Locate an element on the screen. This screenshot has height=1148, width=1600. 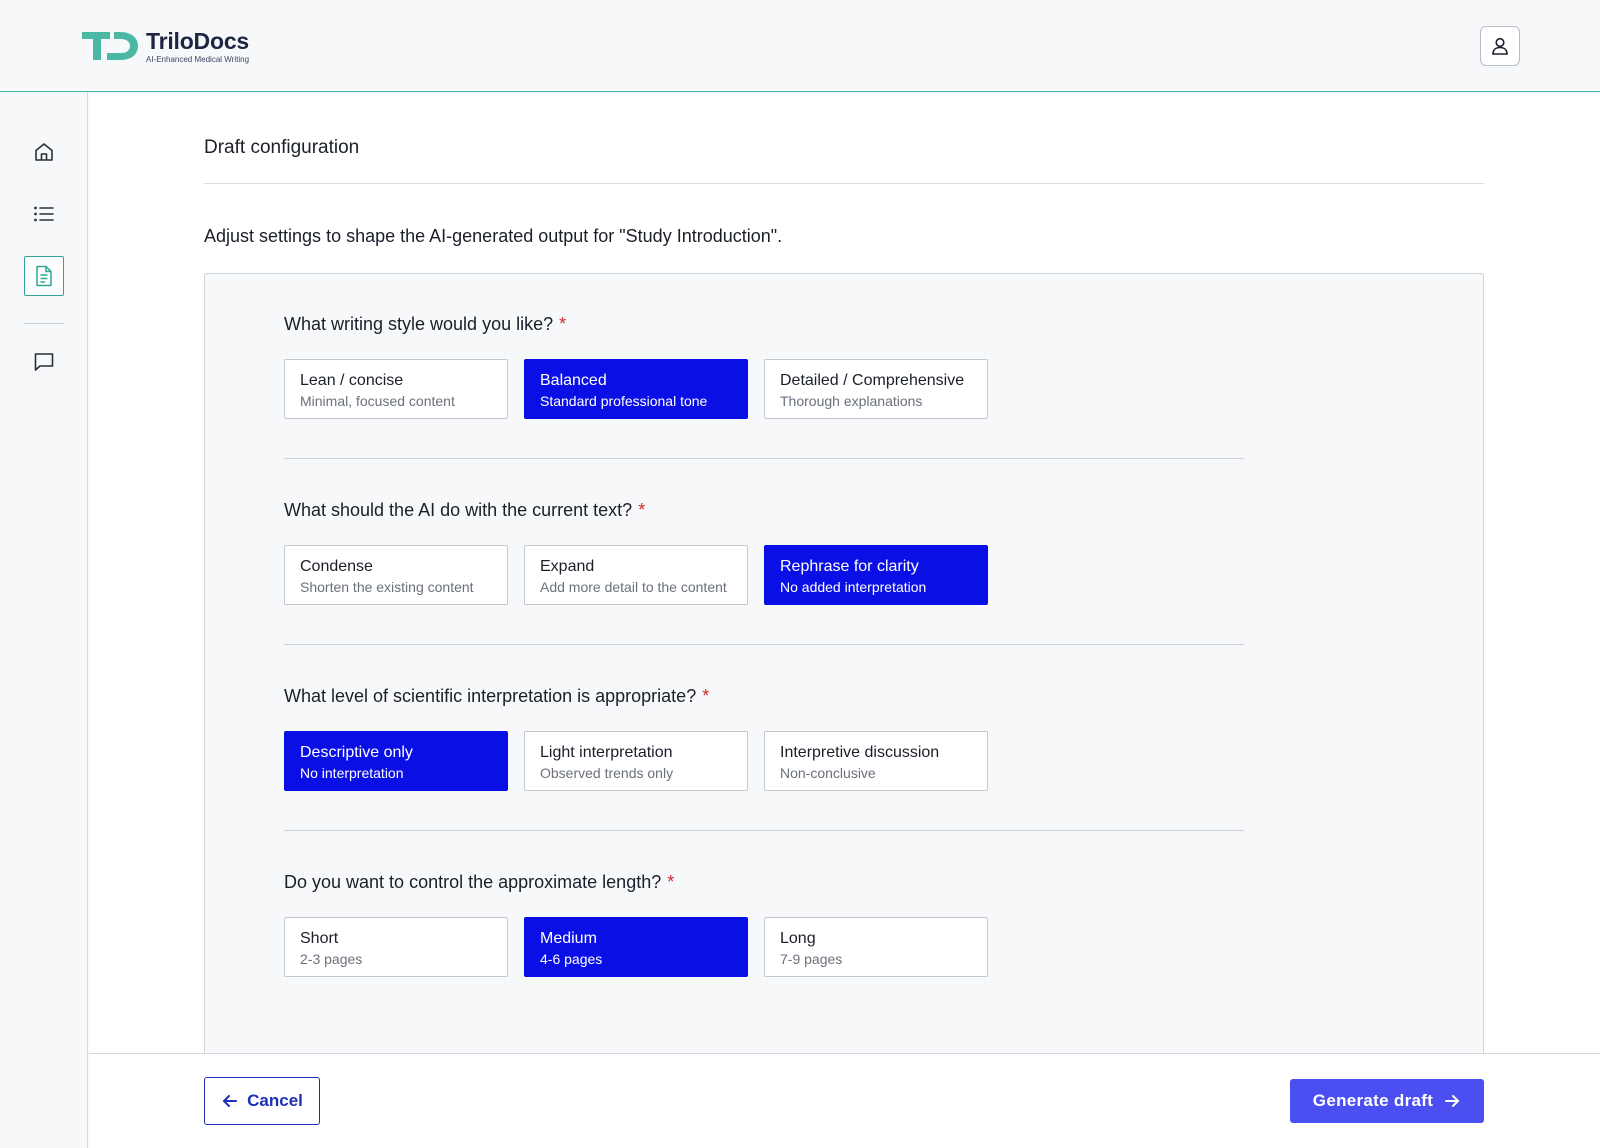
option-description: No interpretation is located at coordinates (352, 773).